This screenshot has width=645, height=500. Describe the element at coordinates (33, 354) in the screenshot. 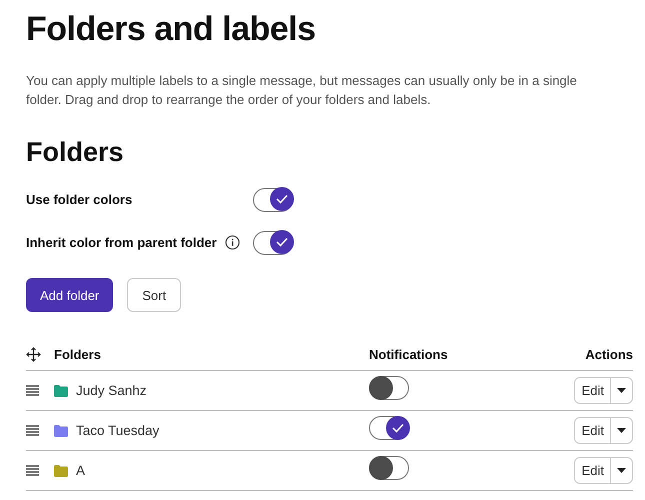

I see `move-icon` at that location.